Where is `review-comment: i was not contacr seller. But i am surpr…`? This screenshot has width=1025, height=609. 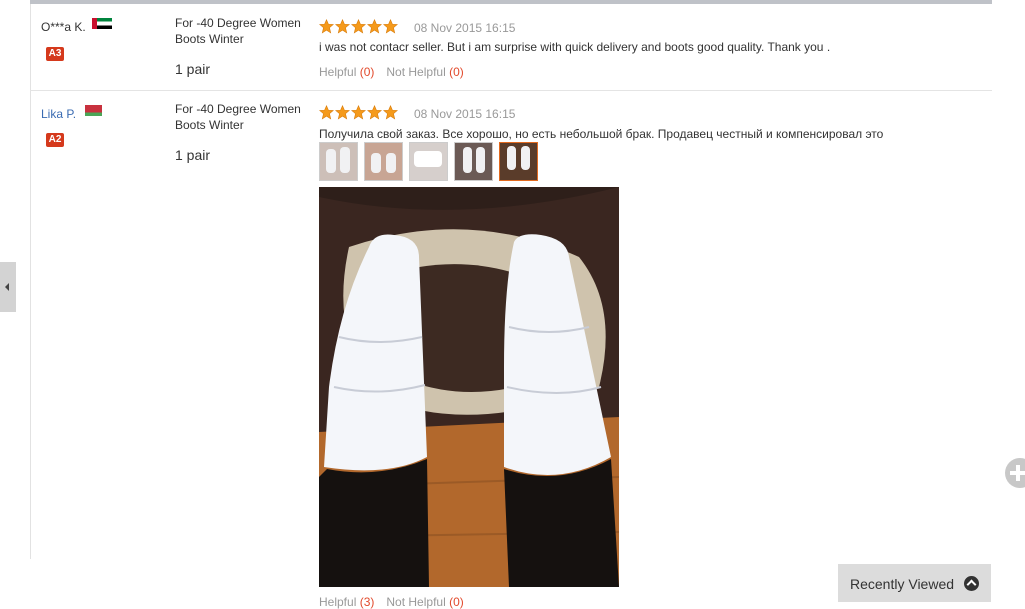 review-comment: i was not contacr seller. But i am surpr… is located at coordinates (575, 47).